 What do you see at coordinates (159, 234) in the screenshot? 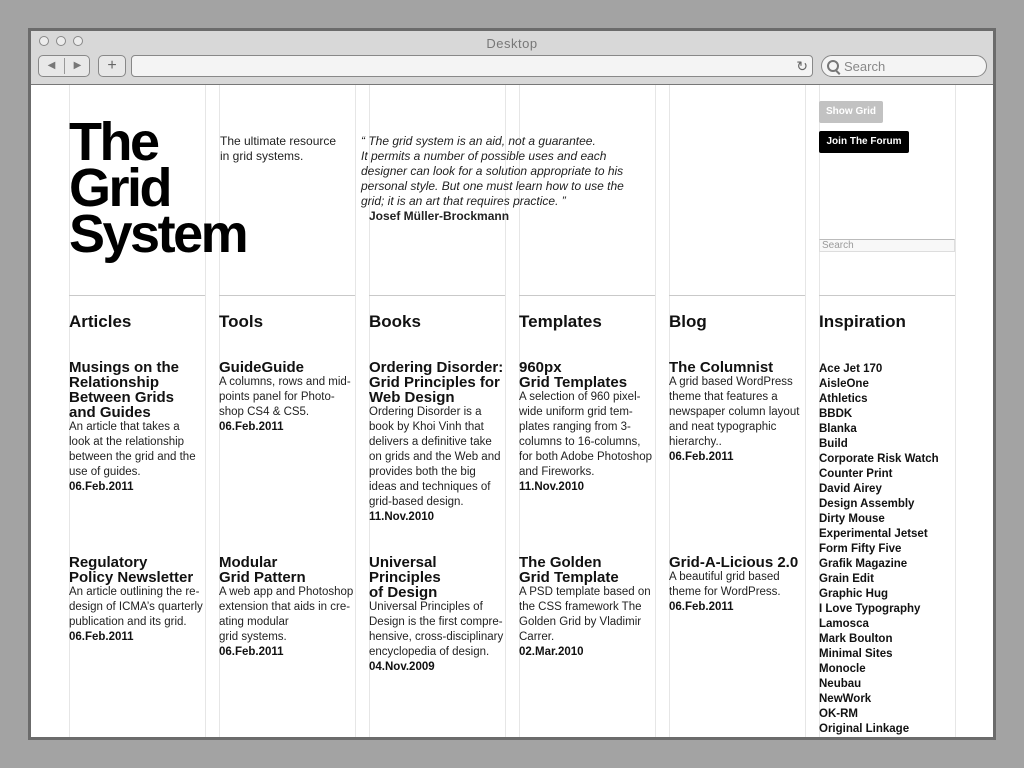
I see `logo-line: System` at bounding box center [159, 234].